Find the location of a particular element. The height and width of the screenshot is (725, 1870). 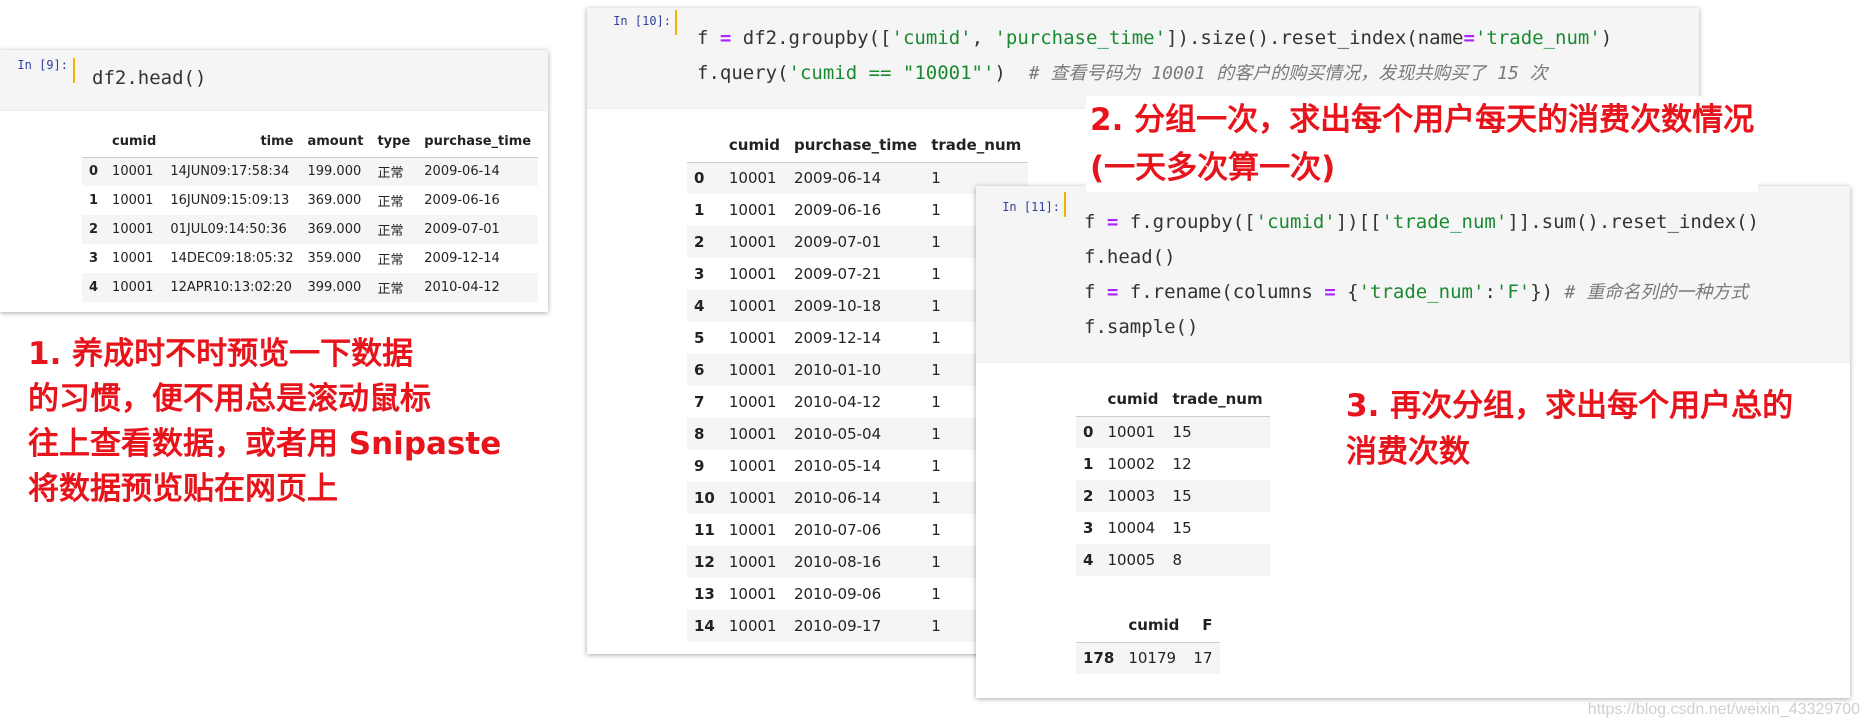

table-cell: 正常 is located at coordinates (390, 202).